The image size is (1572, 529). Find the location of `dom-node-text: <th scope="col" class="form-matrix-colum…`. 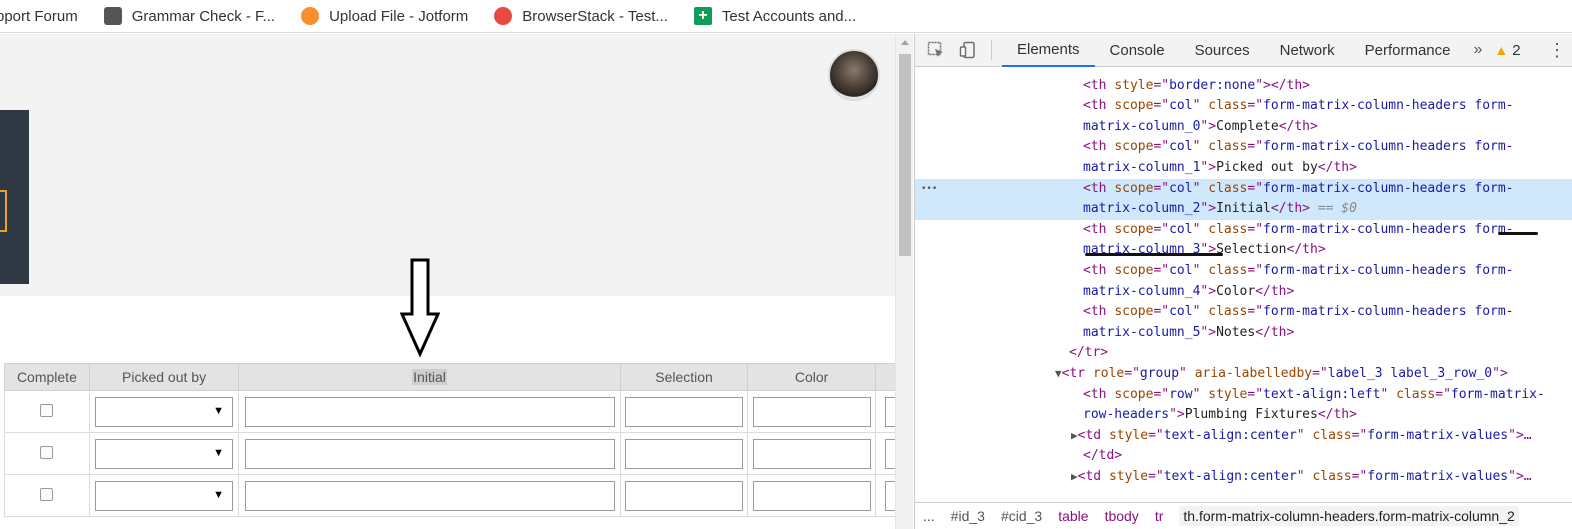

dom-node-text: <th scope="col" class="form-matrix-colum… is located at coordinates (1298, 189).